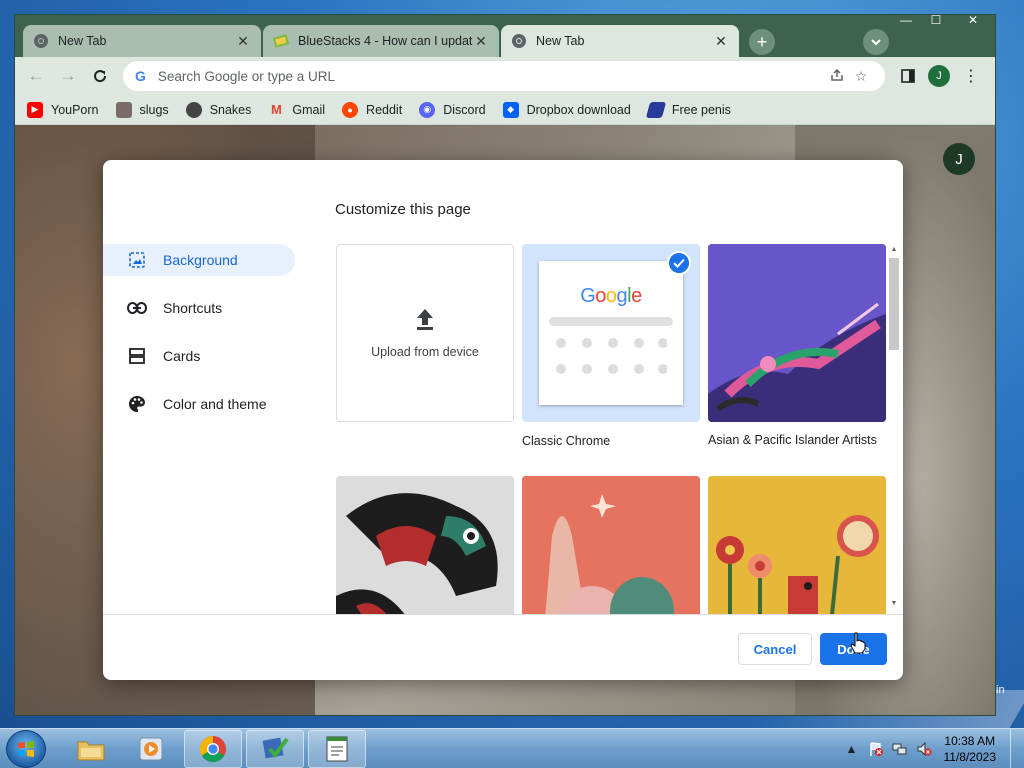 The image size is (1024, 768). Describe the element at coordinates (578, 109) in the screenshot. I see `bookmark-label: Dropbox download` at that location.